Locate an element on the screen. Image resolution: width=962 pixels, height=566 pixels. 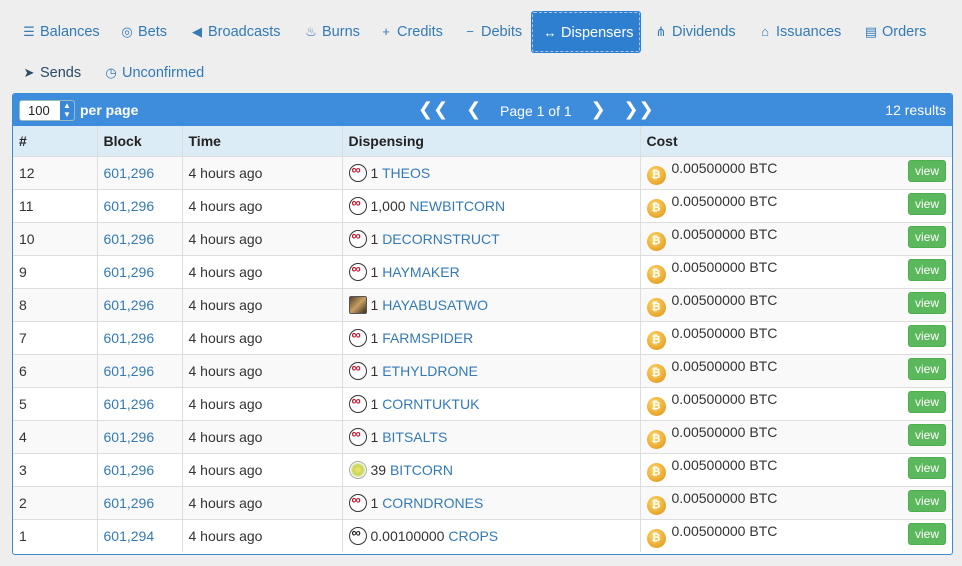
tab-dividends: ⋔ Dividends is located at coordinates (695, 32).